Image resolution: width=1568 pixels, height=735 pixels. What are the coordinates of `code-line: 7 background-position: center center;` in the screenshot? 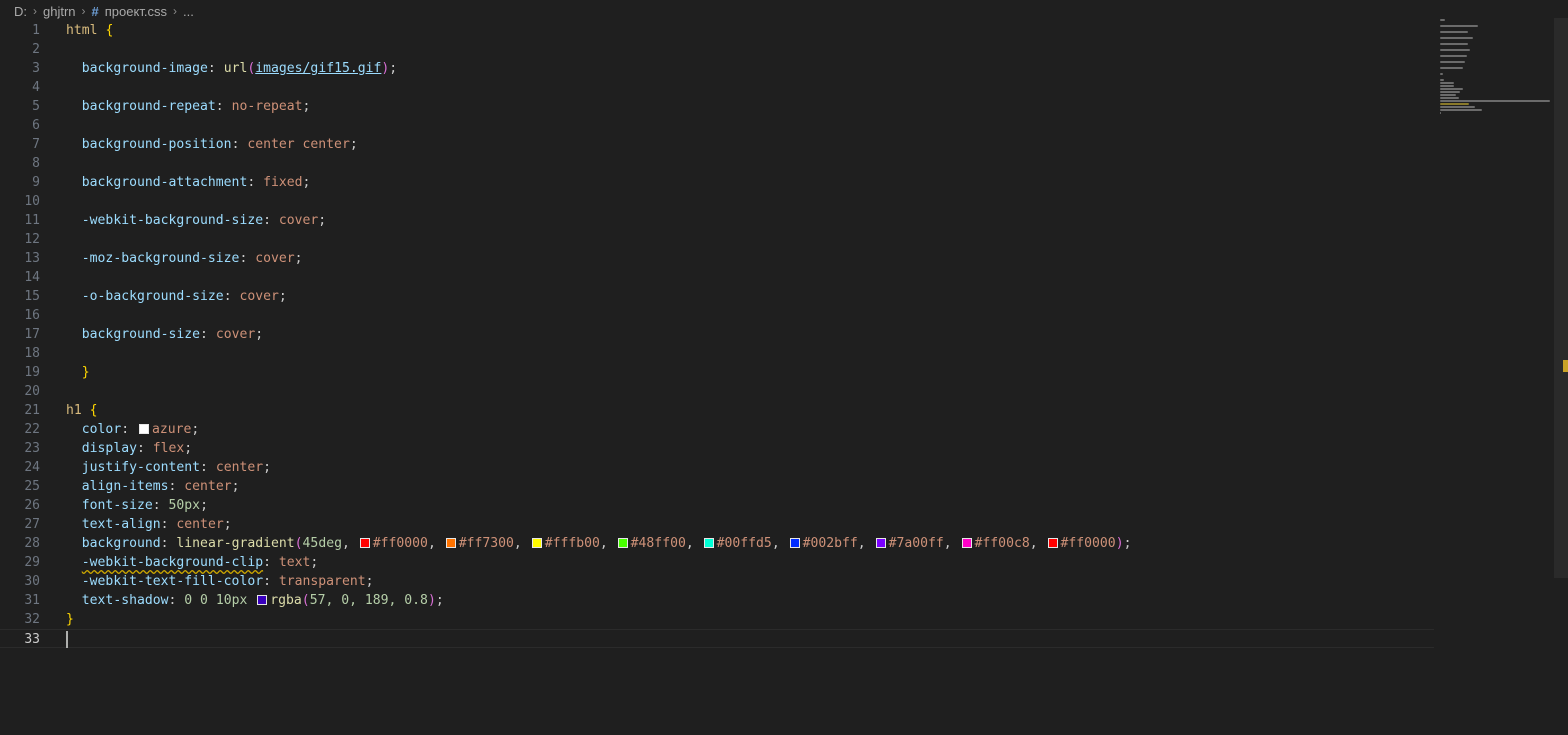 It's located at (720, 144).